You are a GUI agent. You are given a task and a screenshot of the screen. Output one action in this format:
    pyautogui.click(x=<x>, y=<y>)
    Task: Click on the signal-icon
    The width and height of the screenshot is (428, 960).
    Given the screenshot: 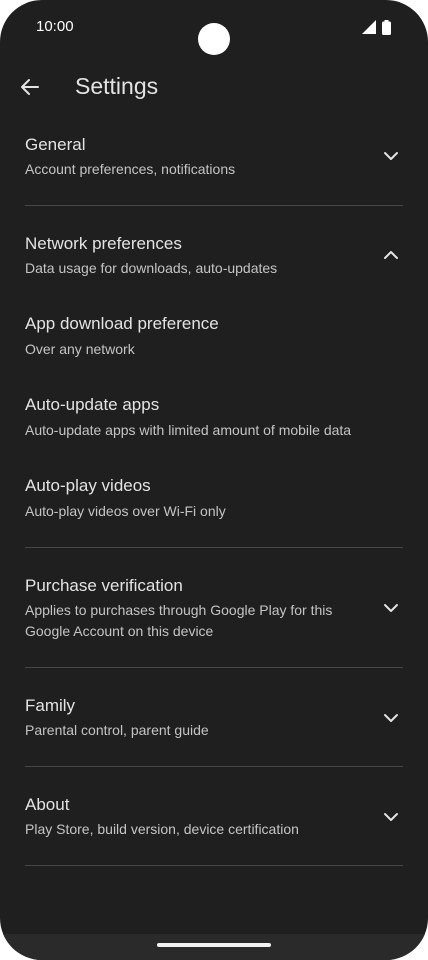 What is the action you would take?
    pyautogui.click(x=369, y=27)
    